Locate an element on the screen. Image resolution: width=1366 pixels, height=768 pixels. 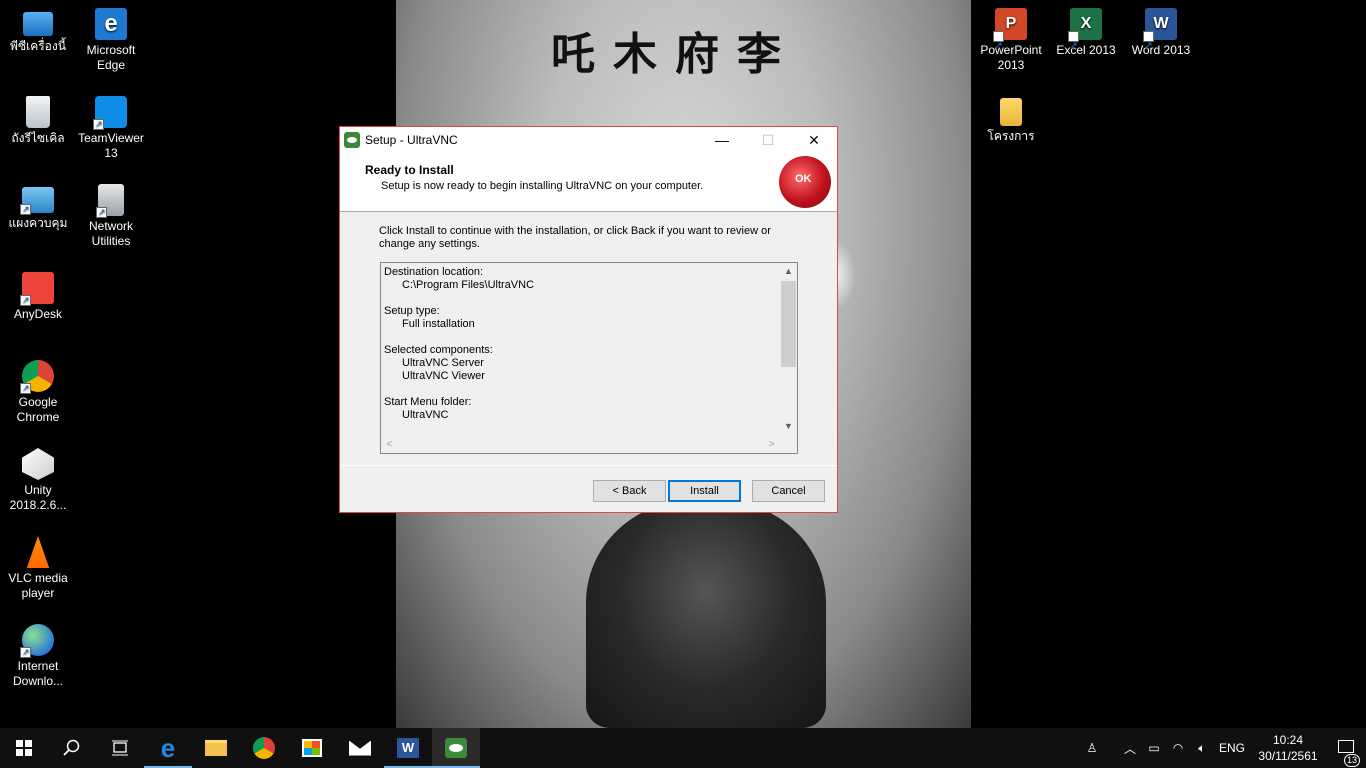
desktop-icon-teamviewer: TeamViewer 13 is located at coordinates (111, 128).